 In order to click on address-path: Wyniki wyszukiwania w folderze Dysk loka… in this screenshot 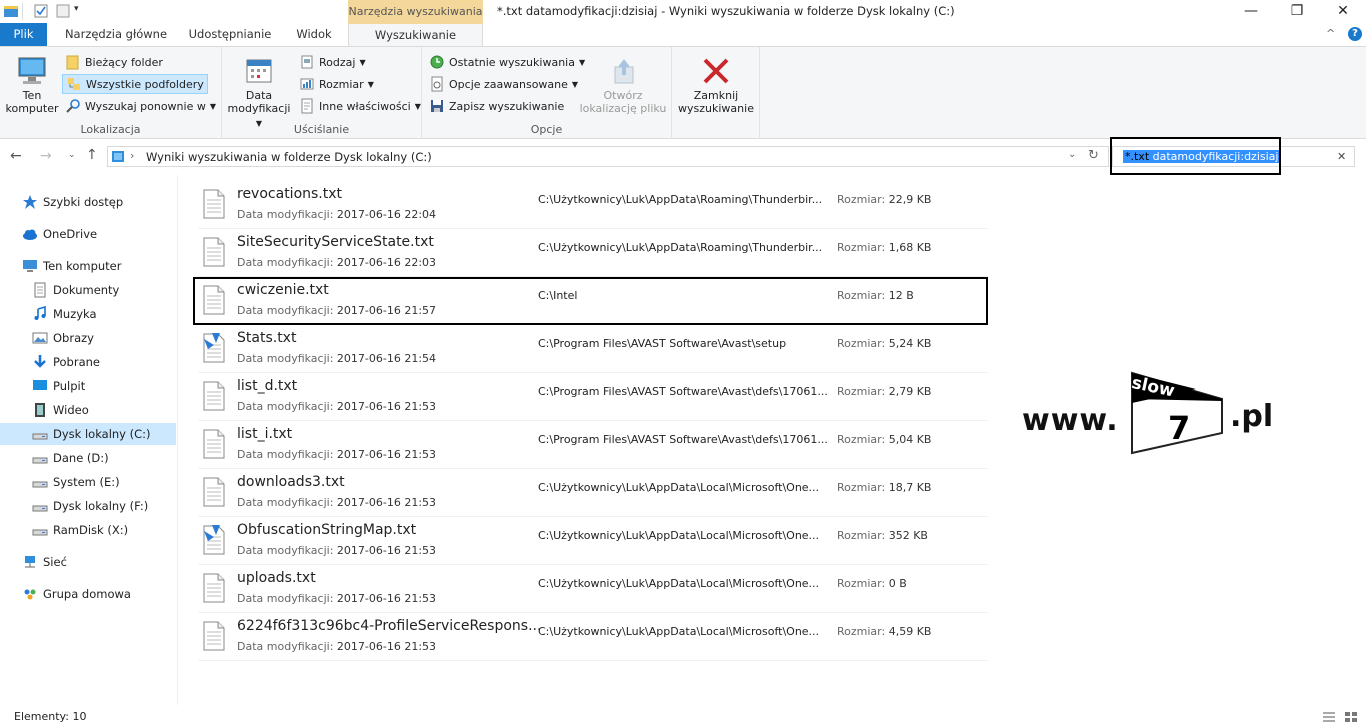, I will do `click(289, 157)`.